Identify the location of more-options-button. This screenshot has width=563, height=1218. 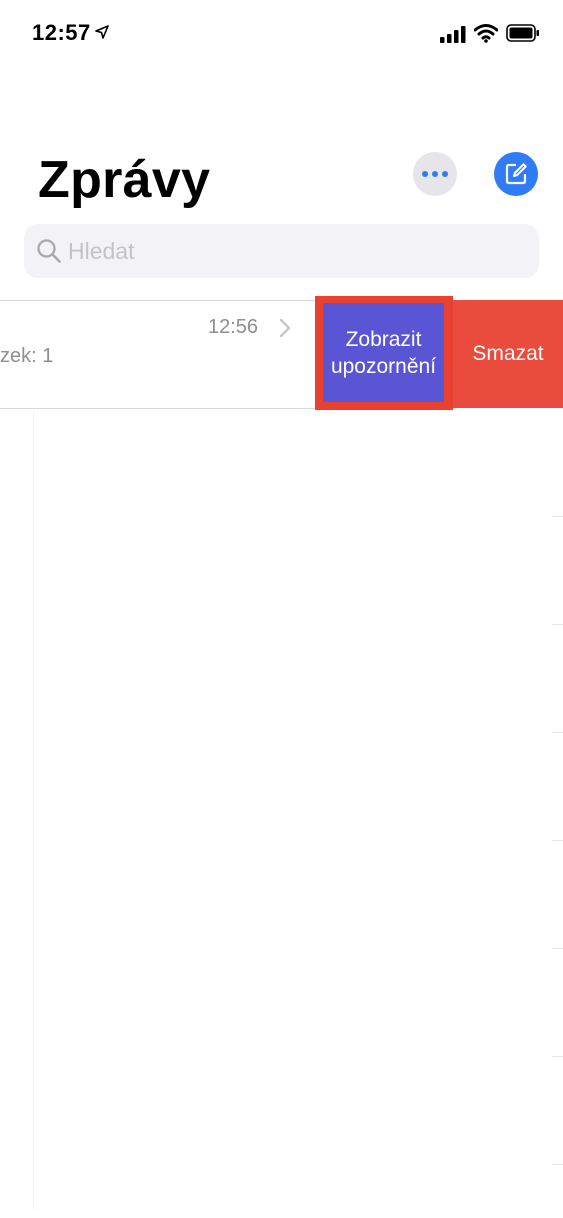
(435, 174).